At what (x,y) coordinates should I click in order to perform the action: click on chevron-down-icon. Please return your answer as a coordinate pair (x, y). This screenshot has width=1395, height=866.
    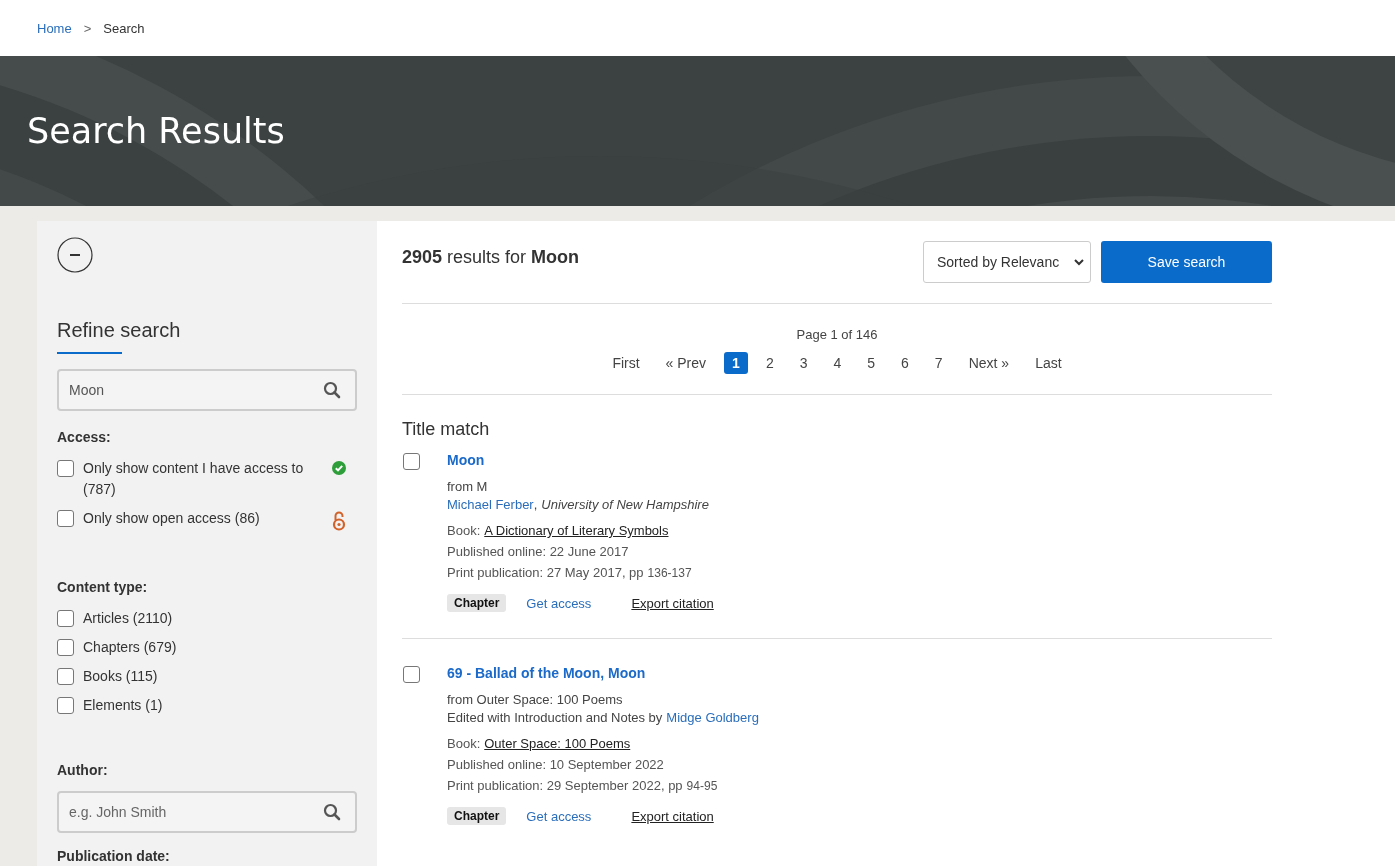
    Looking at the image, I should click on (1079, 262).